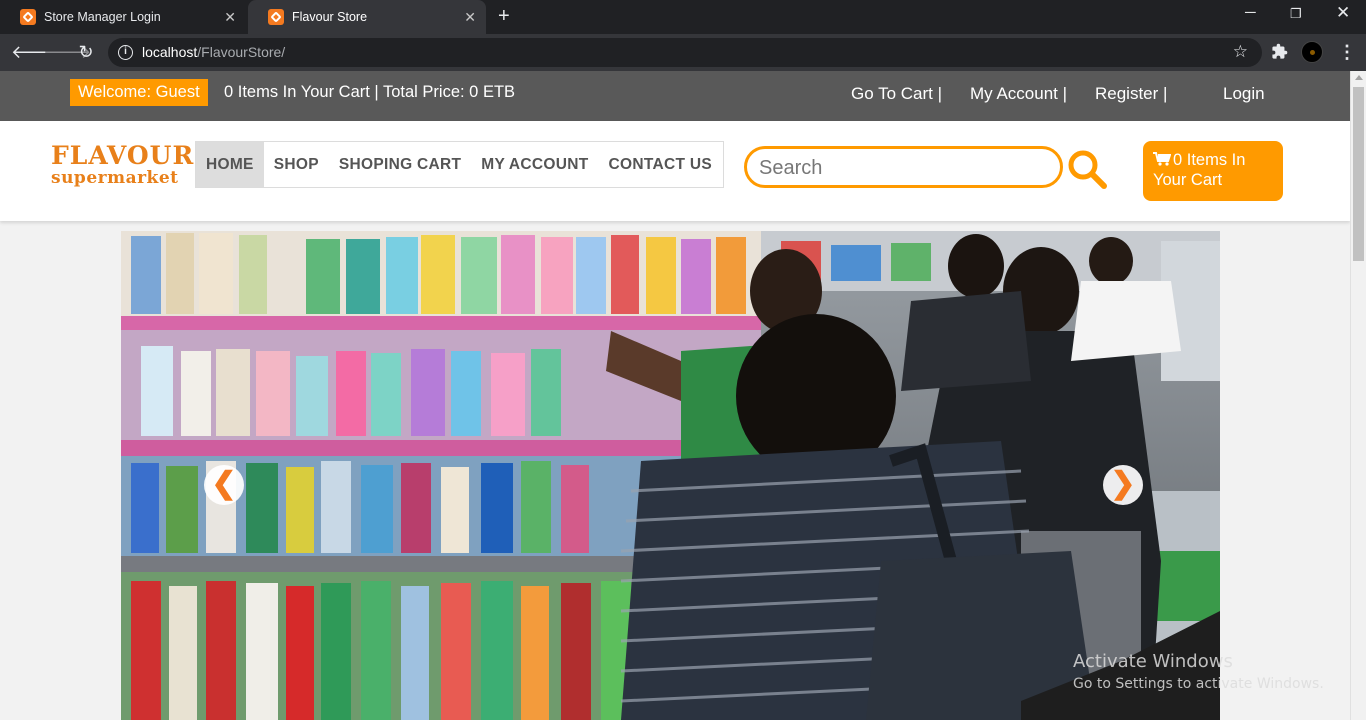 The width and height of the screenshot is (1366, 720). What do you see at coordinates (35, 52) in the screenshot?
I see `back-icon: 🡐` at bounding box center [35, 52].